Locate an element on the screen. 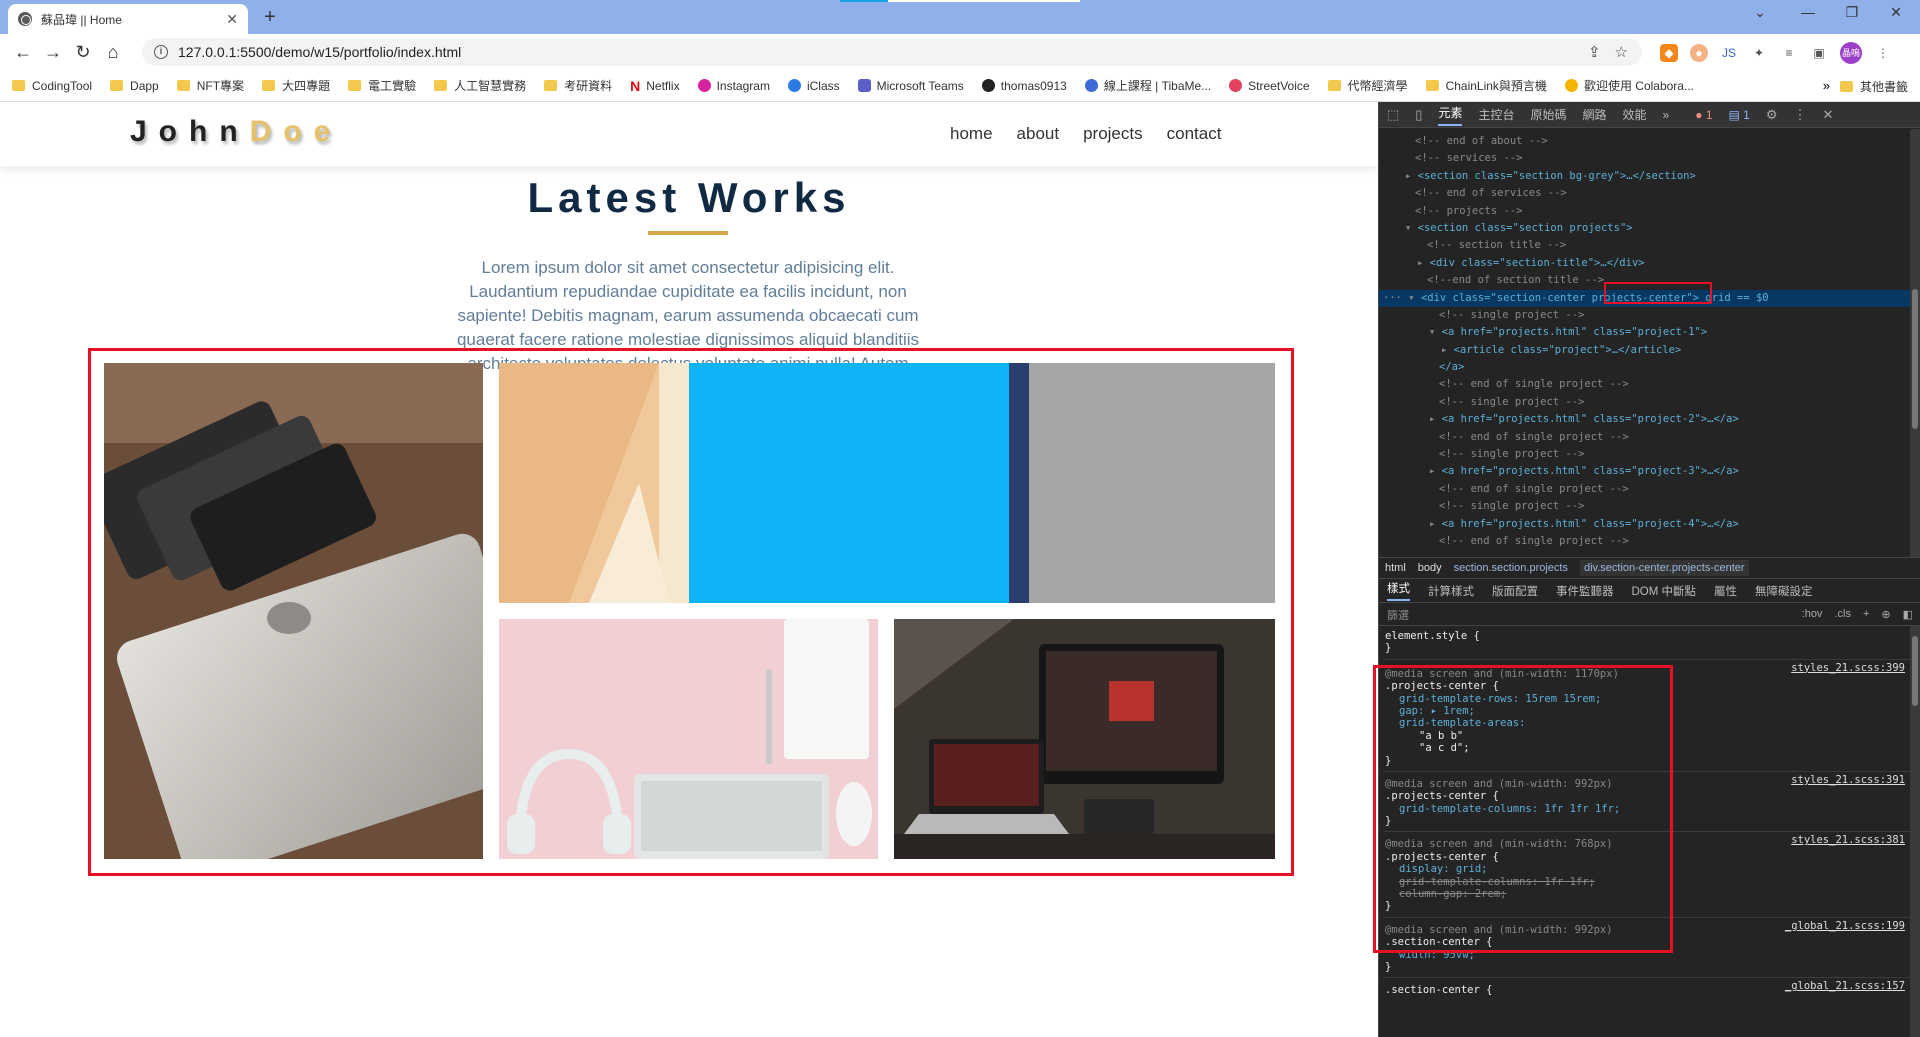 The height and width of the screenshot is (1037, 1920). project-1-card is located at coordinates (293, 611).